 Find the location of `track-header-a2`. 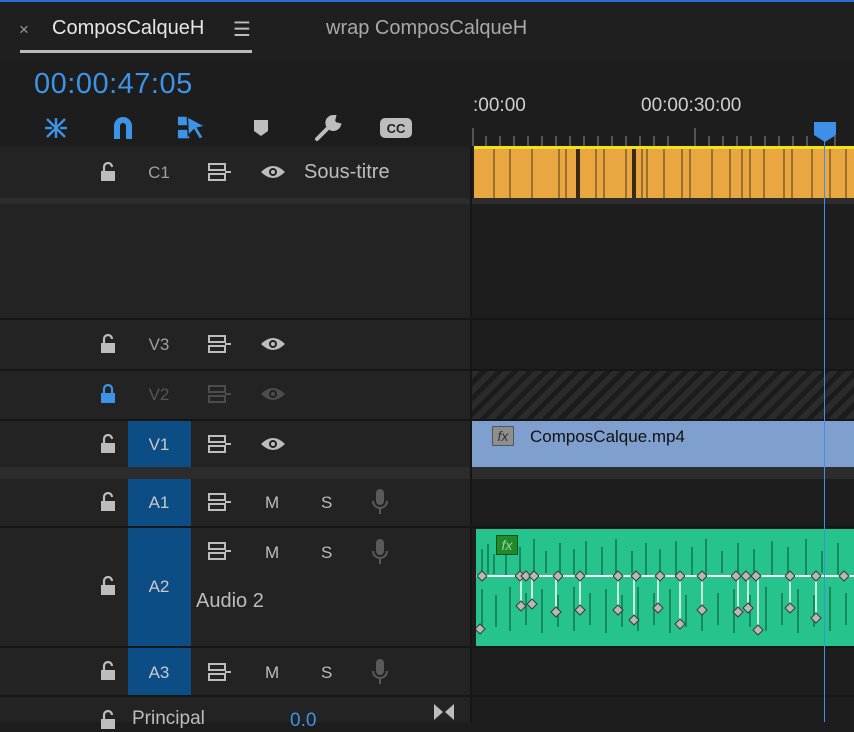

track-header-a2 is located at coordinates (235, 587).